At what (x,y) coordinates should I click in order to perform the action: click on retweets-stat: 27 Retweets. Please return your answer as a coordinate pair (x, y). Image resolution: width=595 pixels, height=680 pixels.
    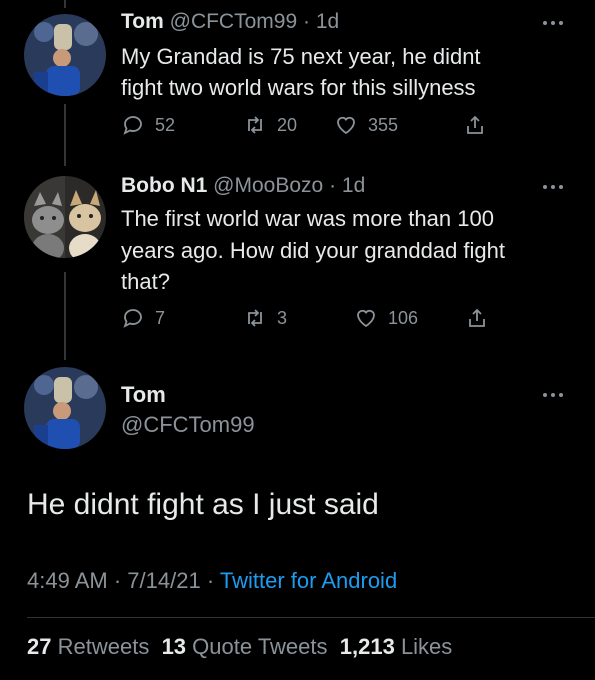
    Looking at the image, I should click on (88, 646).